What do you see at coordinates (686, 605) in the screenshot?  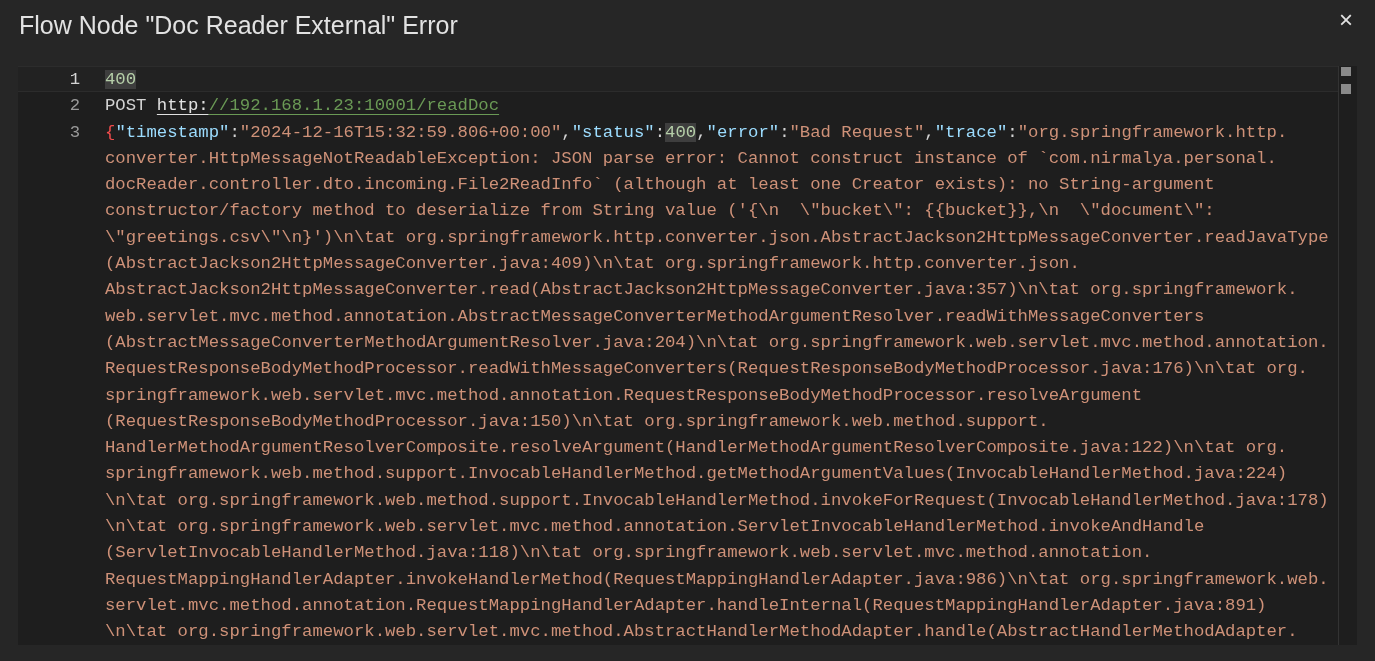 I see `code-line: servlet.mvc.method.annotation.RequestMappingHandlerAdapter.handleInternal(RequestMappingHandlerAdapter.java:891)` at bounding box center [686, 605].